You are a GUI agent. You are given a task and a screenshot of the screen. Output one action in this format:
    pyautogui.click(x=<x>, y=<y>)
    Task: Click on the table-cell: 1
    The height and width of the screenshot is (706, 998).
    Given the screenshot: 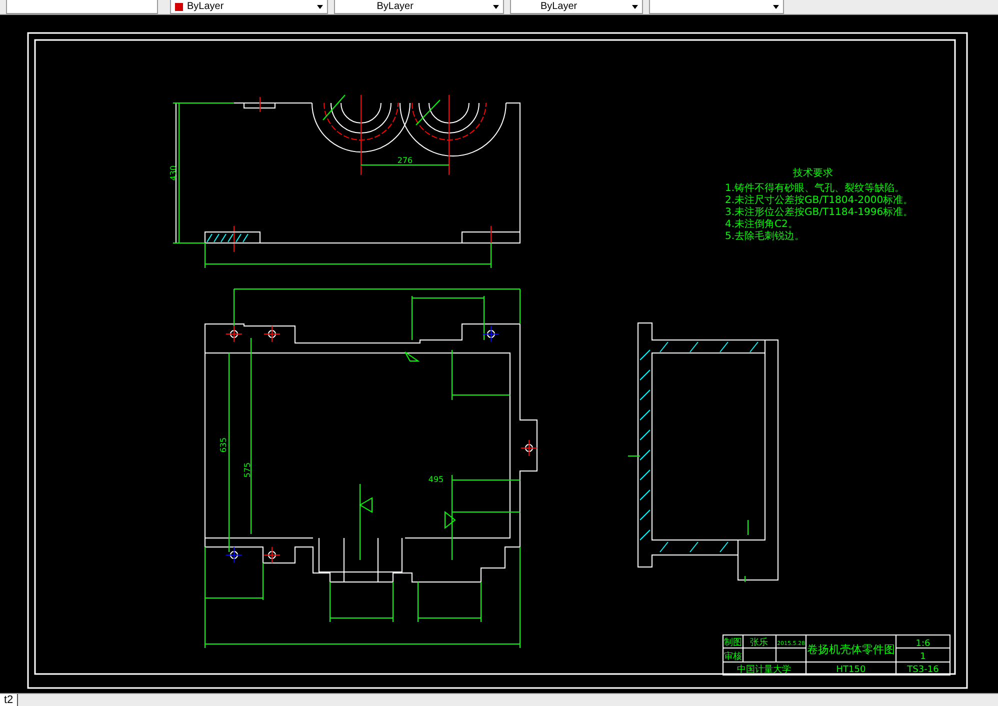 What is the action you would take?
    pyautogui.click(x=923, y=657)
    